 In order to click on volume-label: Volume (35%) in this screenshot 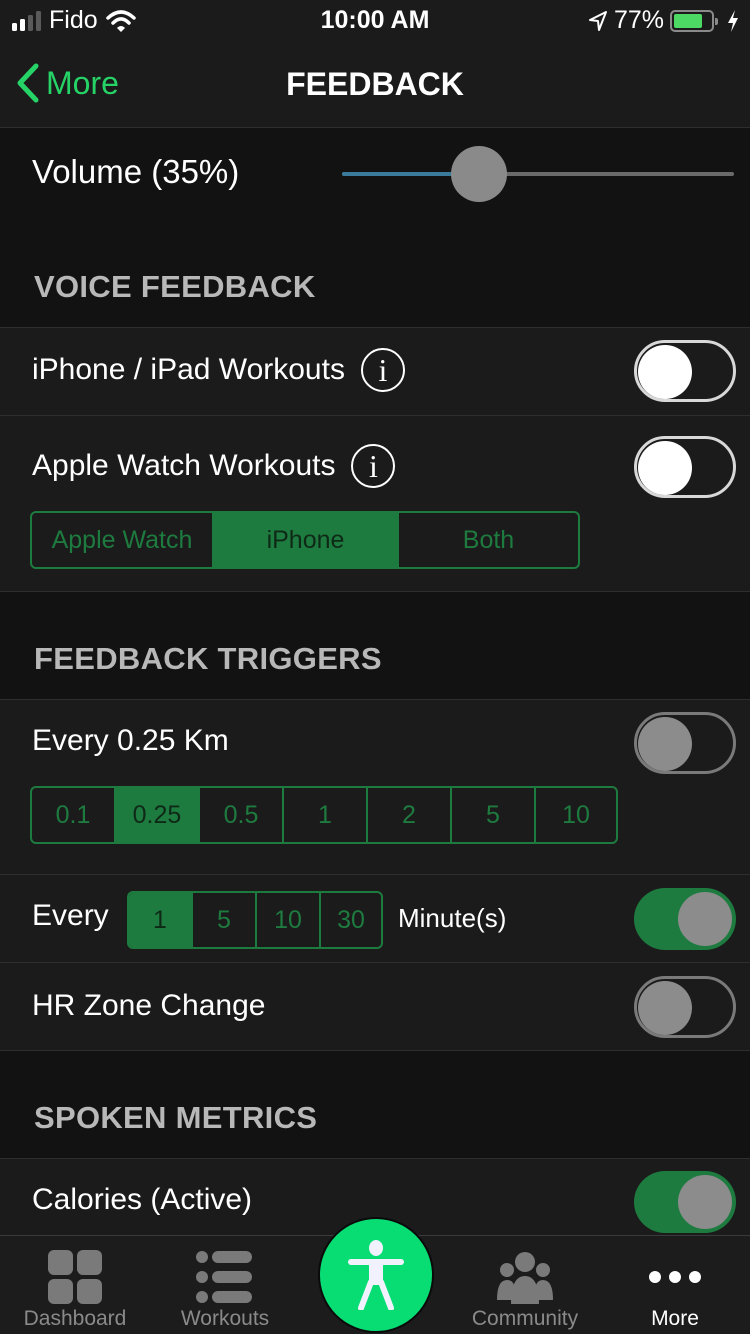, I will do `click(136, 171)`.